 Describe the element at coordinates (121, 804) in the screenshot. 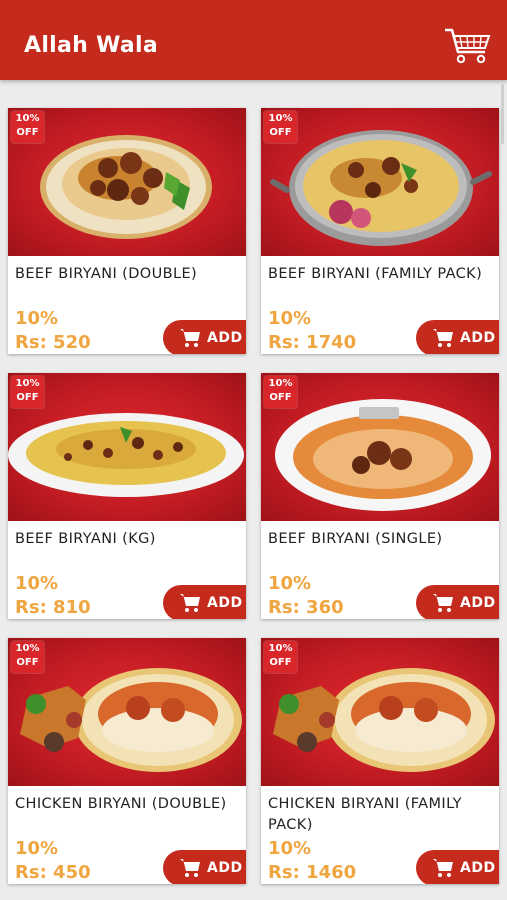

I see `product-name: CHICKEN BIRYANI (DOUBLE)` at that location.